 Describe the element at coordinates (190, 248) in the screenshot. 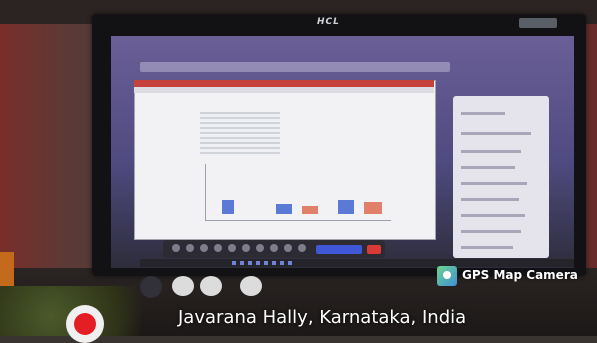

I see `camera-icon` at that location.